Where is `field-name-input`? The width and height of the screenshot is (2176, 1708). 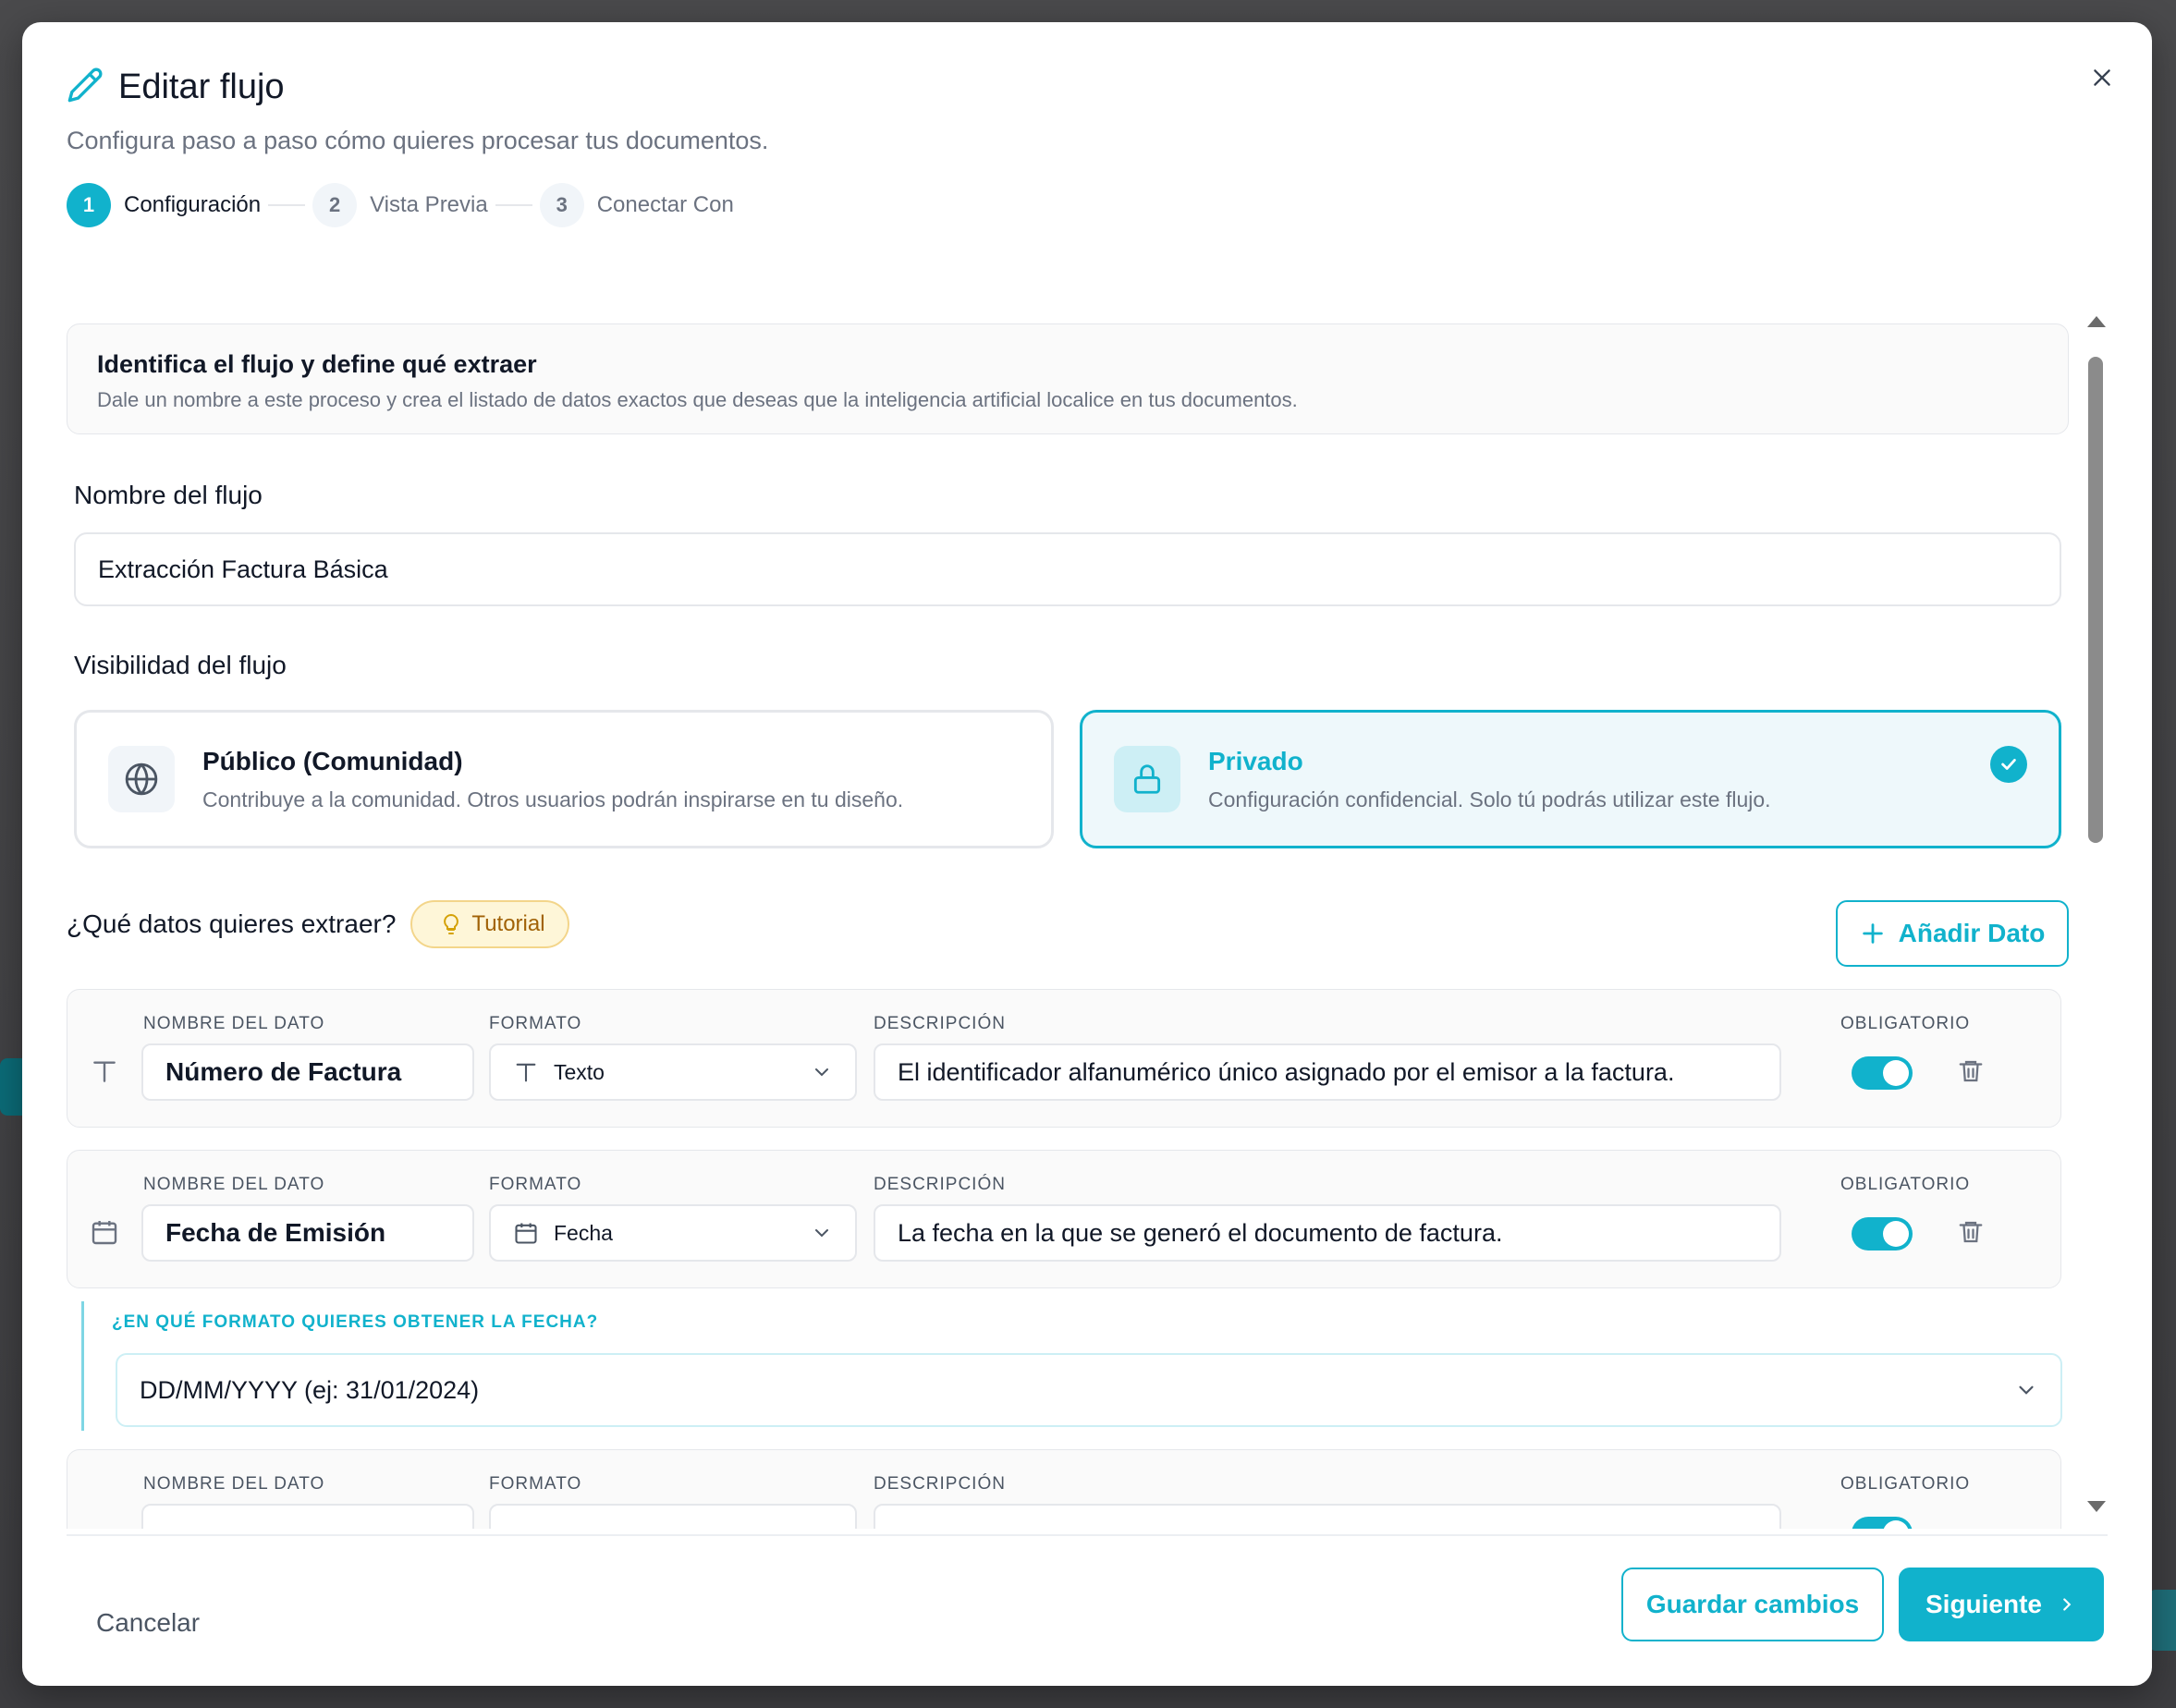 field-name-input is located at coordinates (307, 1516).